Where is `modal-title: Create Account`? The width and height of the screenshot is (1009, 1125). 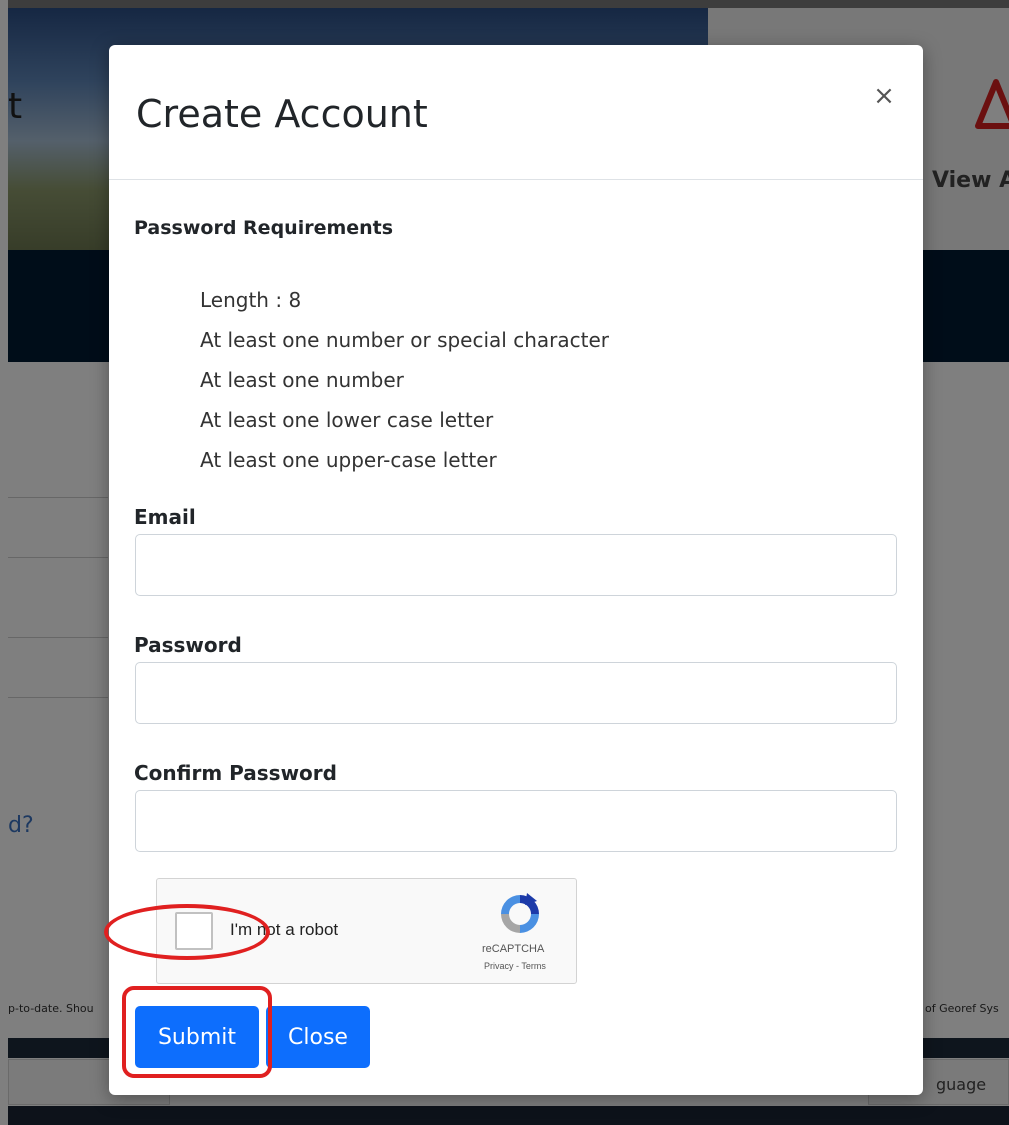 modal-title: Create Account is located at coordinates (282, 114).